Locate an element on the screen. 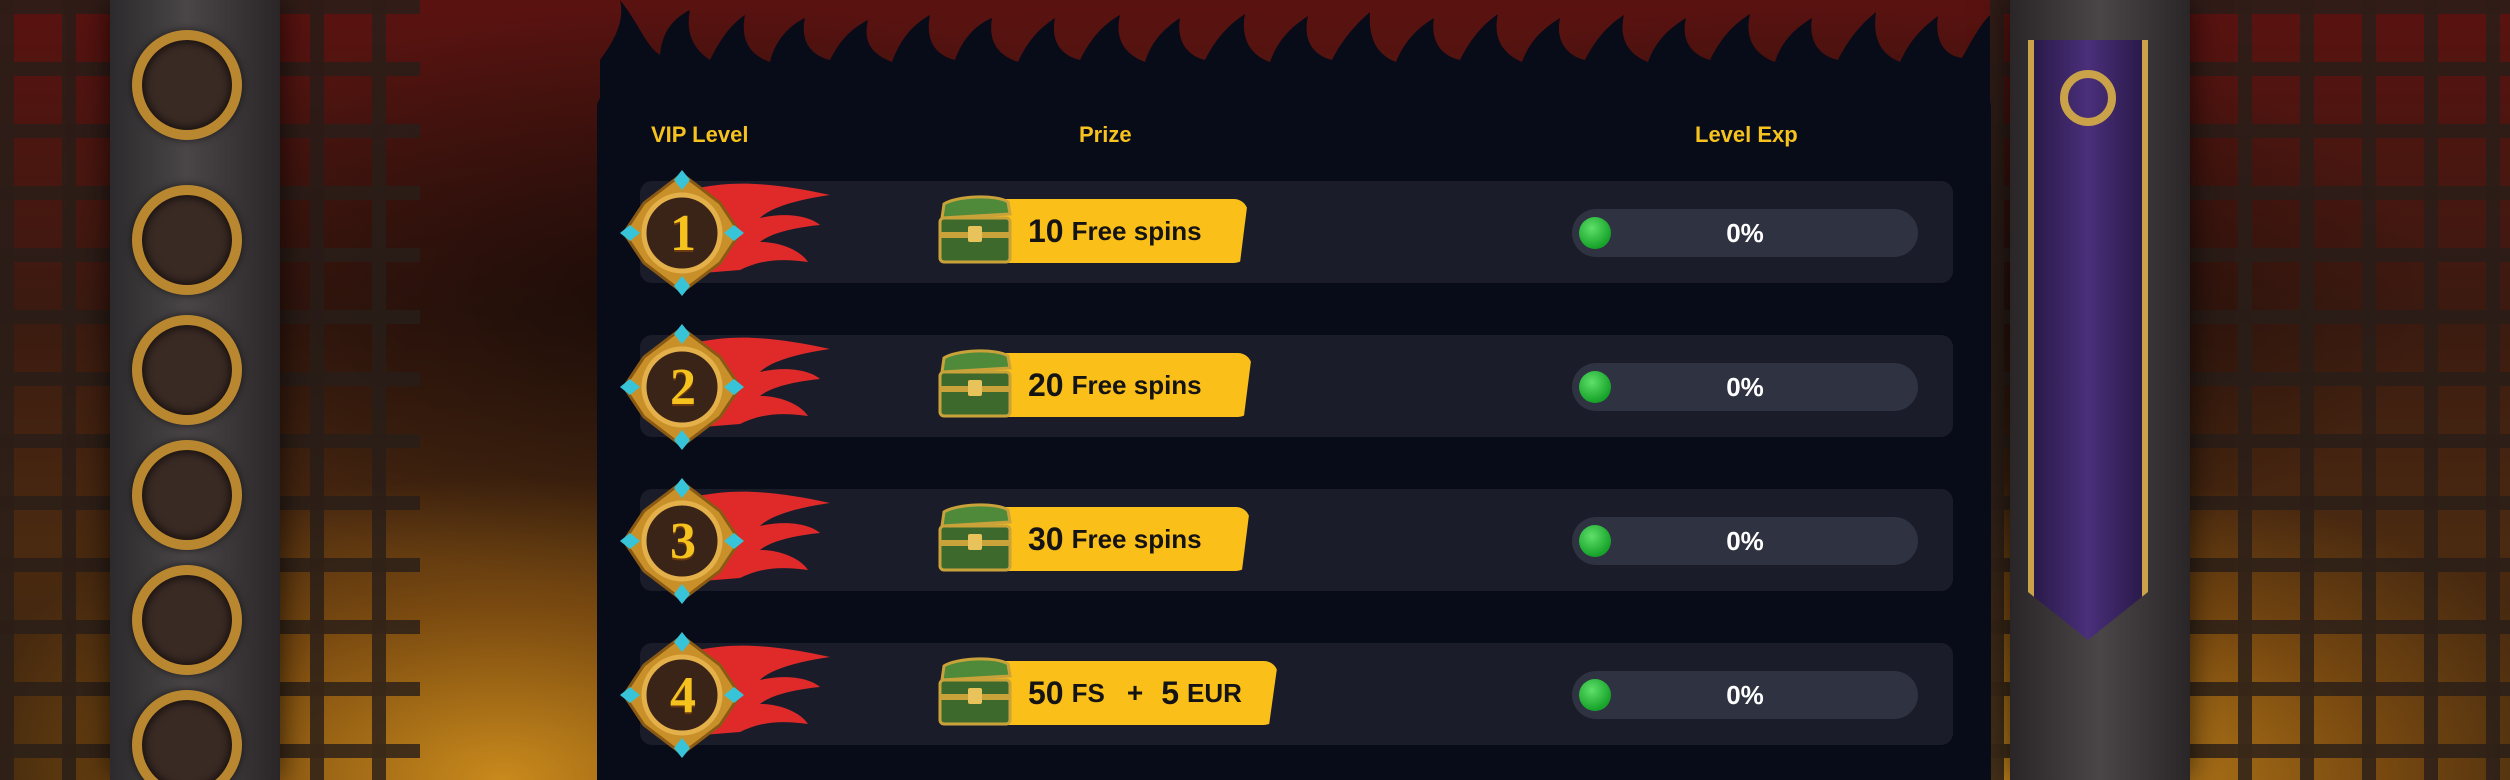 The width and height of the screenshot is (2510, 780). vip-level-number: 2 is located at coordinates (683, 387).